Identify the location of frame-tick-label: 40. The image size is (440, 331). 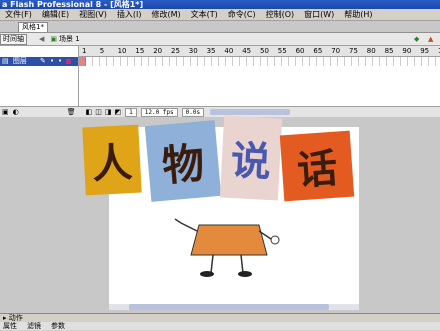
(229, 51).